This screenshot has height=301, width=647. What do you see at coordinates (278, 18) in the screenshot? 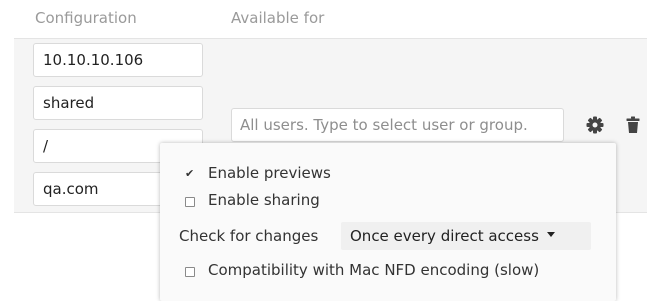
I see `column-header-available-for: Available for` at bounding box center [278, 18].